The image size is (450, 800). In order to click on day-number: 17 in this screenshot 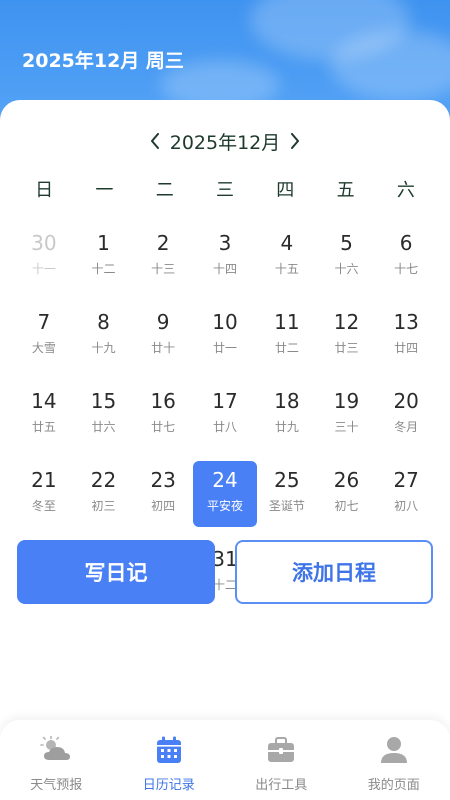, I will do `click(225, 401)`.